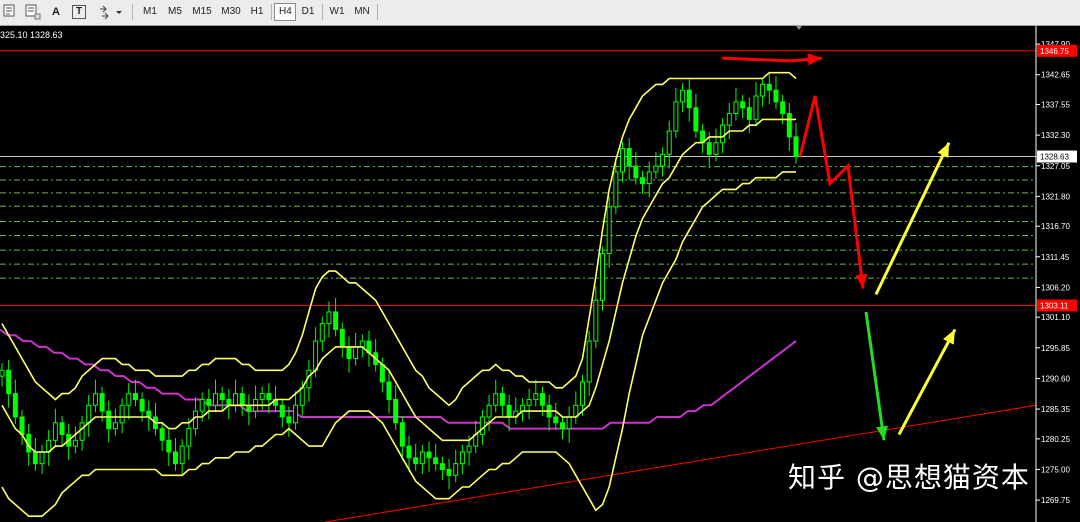  Describe the element at coordinates (1055, 135) in the screenshot. I see `price-tick-label: 1332.30` at that location.